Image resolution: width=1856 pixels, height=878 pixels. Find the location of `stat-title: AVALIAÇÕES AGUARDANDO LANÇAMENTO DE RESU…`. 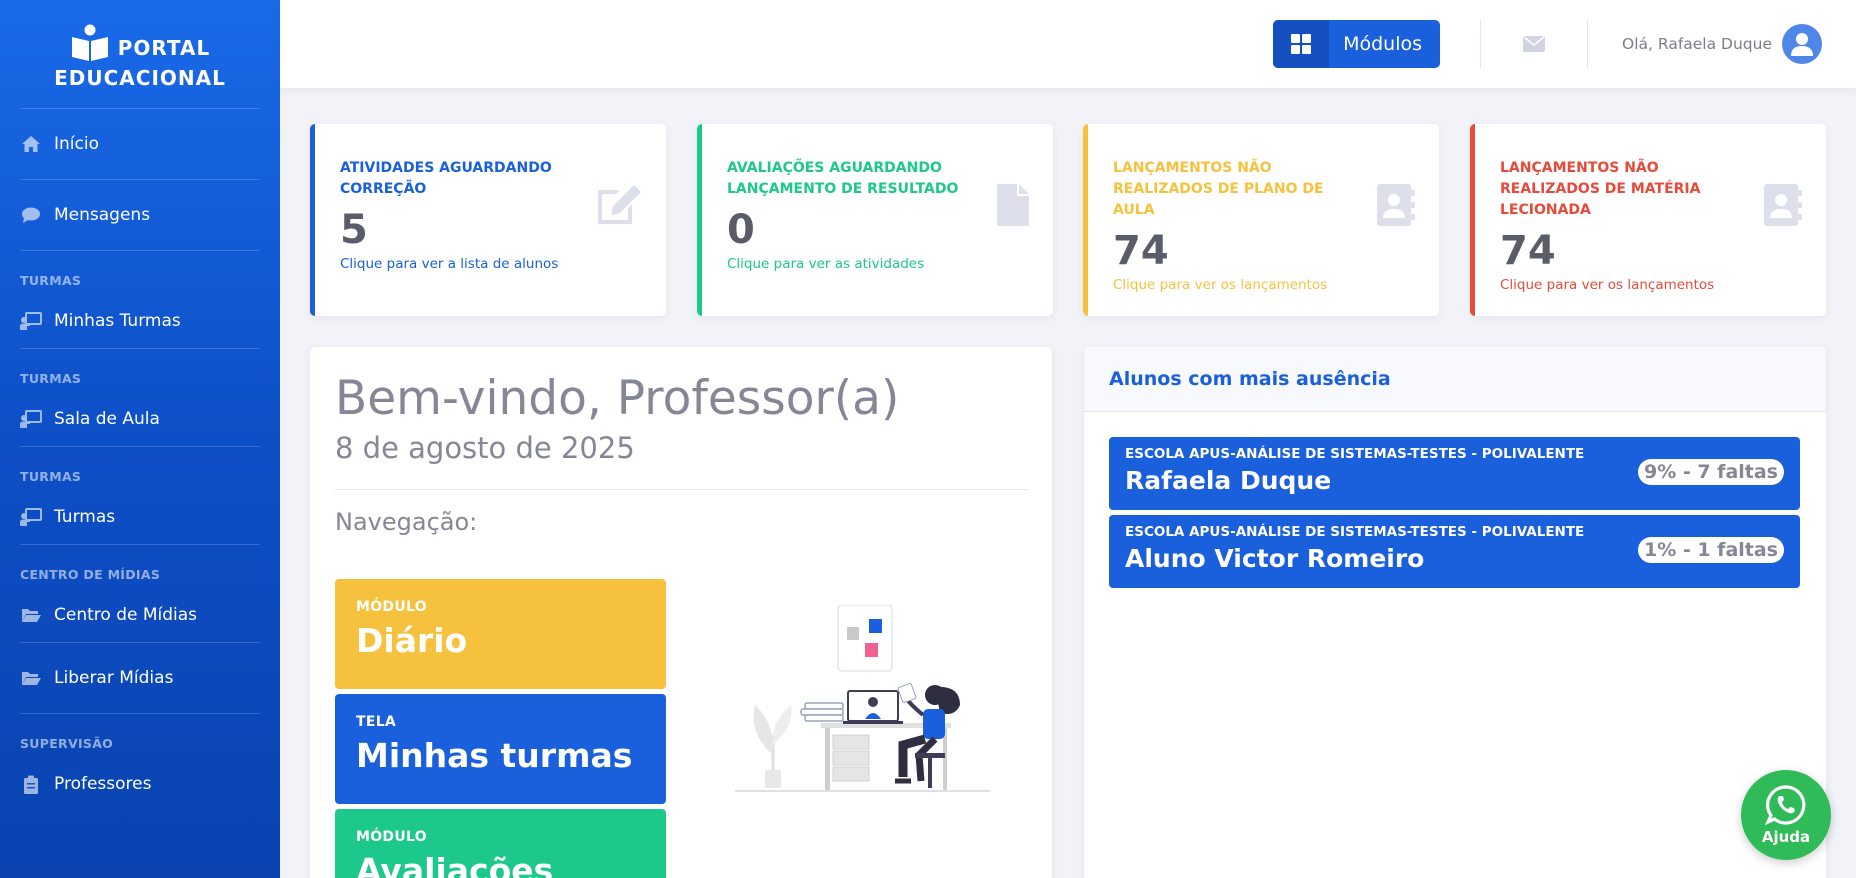

stat-title: AVALIAÇÕES AGUARDANDO LANÇAMENTO DE RESU… is located at coordinates (843, 178).